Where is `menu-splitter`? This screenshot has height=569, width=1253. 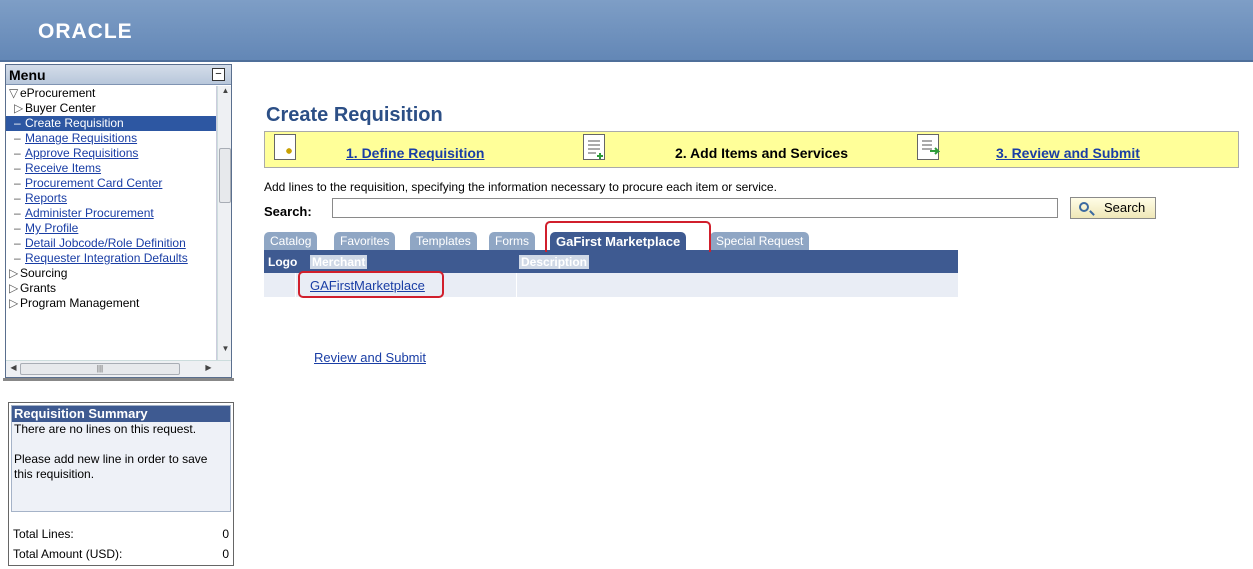
menu-splitter is located at coordinates (118, 379).